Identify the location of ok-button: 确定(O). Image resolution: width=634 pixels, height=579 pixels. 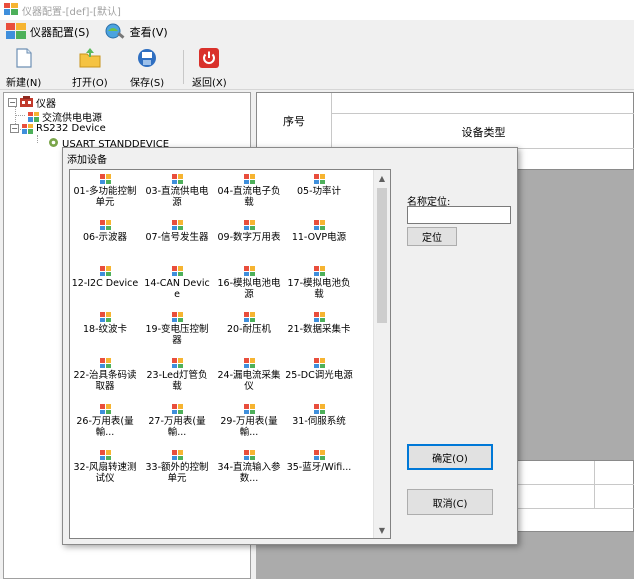
(450, 457).